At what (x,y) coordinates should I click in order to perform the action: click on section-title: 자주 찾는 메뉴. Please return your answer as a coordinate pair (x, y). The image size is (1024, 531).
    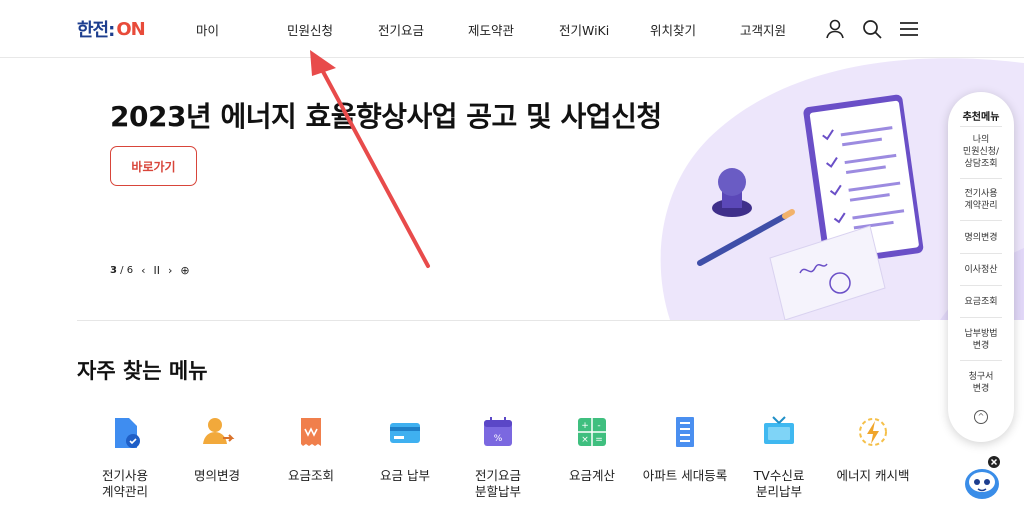
    Looking at the image, I should click on (142, 371).